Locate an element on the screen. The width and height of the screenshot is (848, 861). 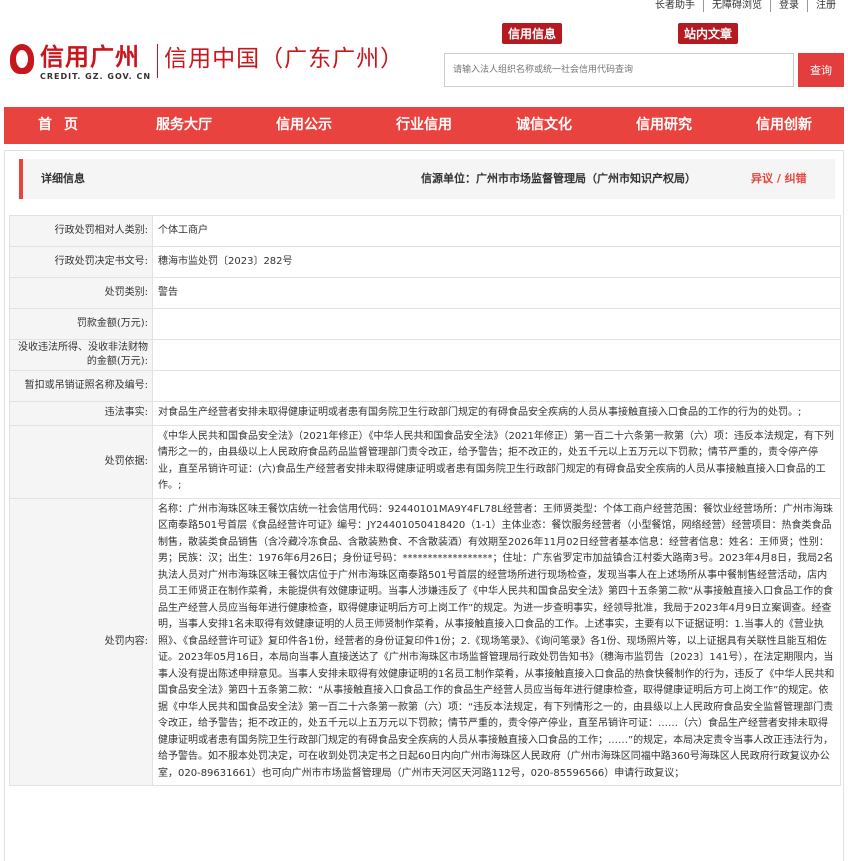
field-value: 穗海市监处罚〔2023〕282号 is located at coordinates (496, 262).